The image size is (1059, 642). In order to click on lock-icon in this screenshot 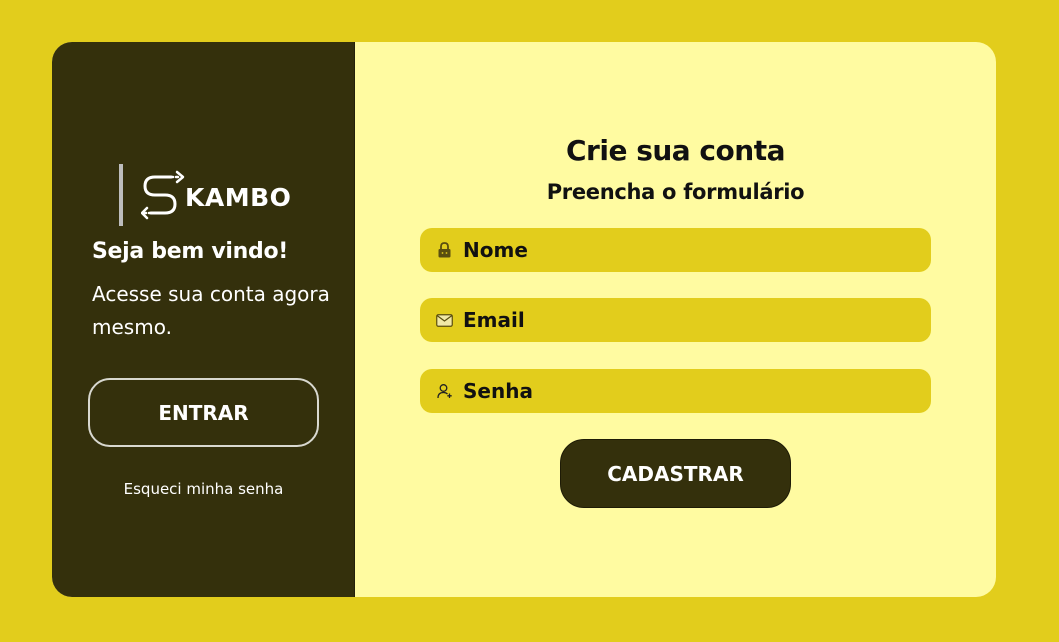, I will do `click(444, 250)`.